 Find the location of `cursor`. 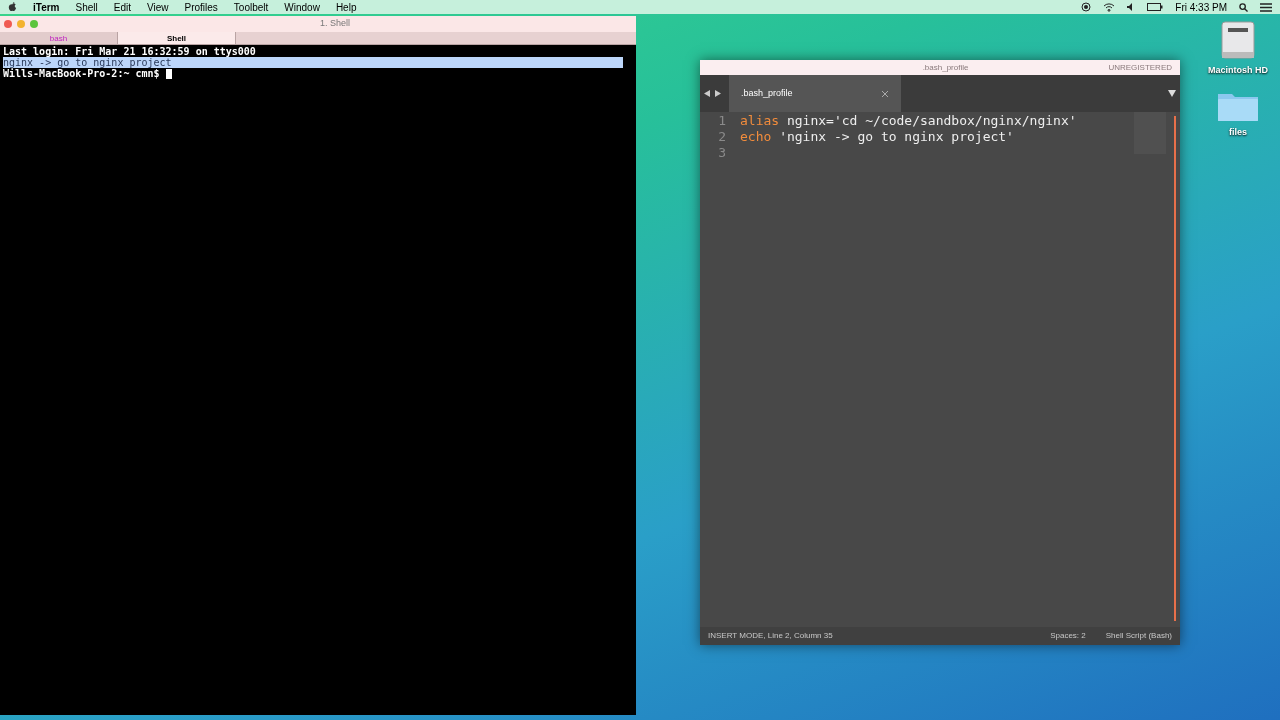

cursor is located at coordinates (168, 73).